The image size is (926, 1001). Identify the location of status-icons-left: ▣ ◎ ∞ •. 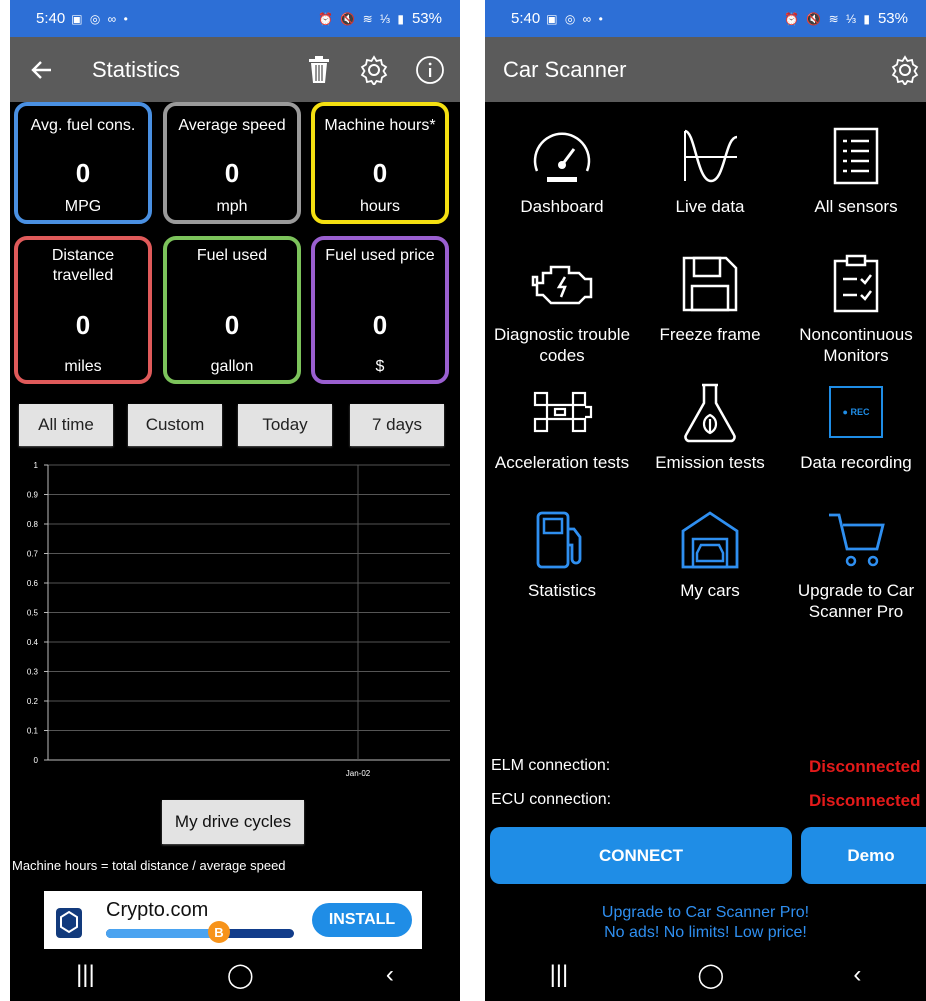
(100, 18).